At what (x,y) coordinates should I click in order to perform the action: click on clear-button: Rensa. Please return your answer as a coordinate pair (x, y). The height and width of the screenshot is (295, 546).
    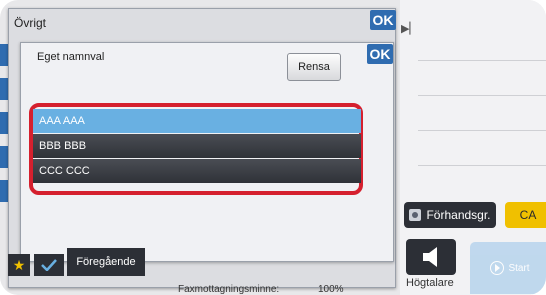
    Looking at the image, I should click on (314, 67).